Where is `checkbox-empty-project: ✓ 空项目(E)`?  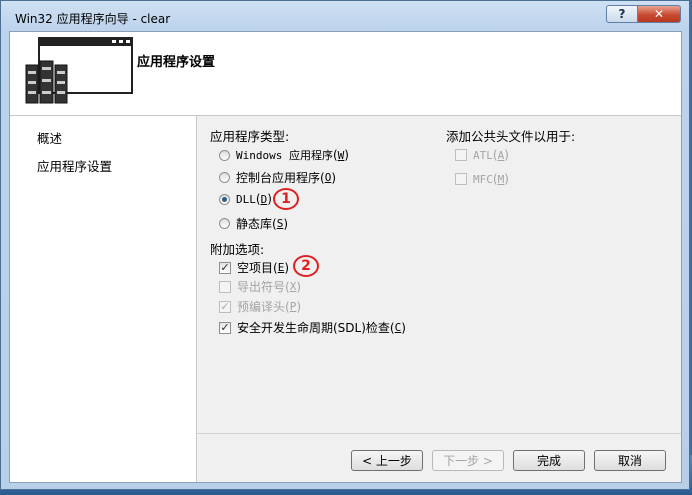 checkbox-empty-project: ✓ 空项目(E) is located at coordinates (254, 267).